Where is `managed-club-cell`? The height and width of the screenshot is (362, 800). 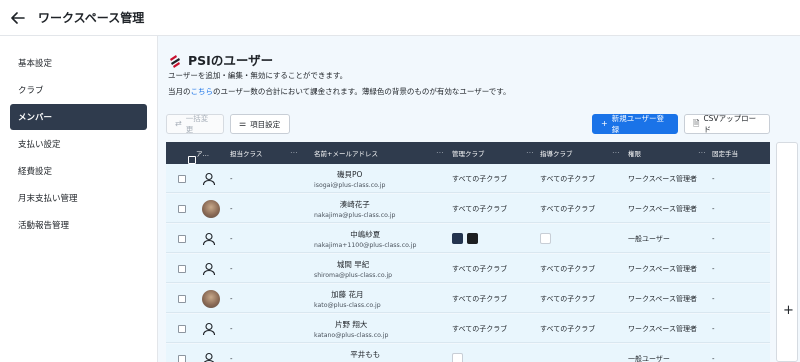 managed-club-cell is located at coordinates (459, 353).